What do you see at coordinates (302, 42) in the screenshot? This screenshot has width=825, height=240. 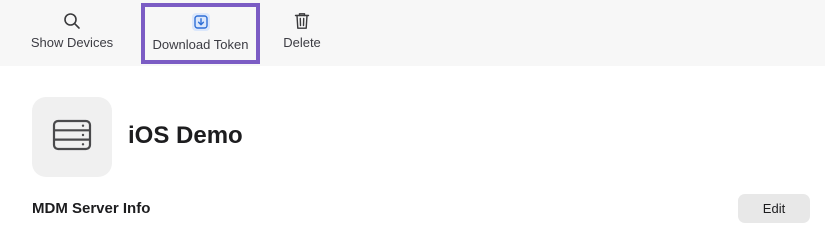 I see `delete-label: Delete` at bounding box center [302, 42].